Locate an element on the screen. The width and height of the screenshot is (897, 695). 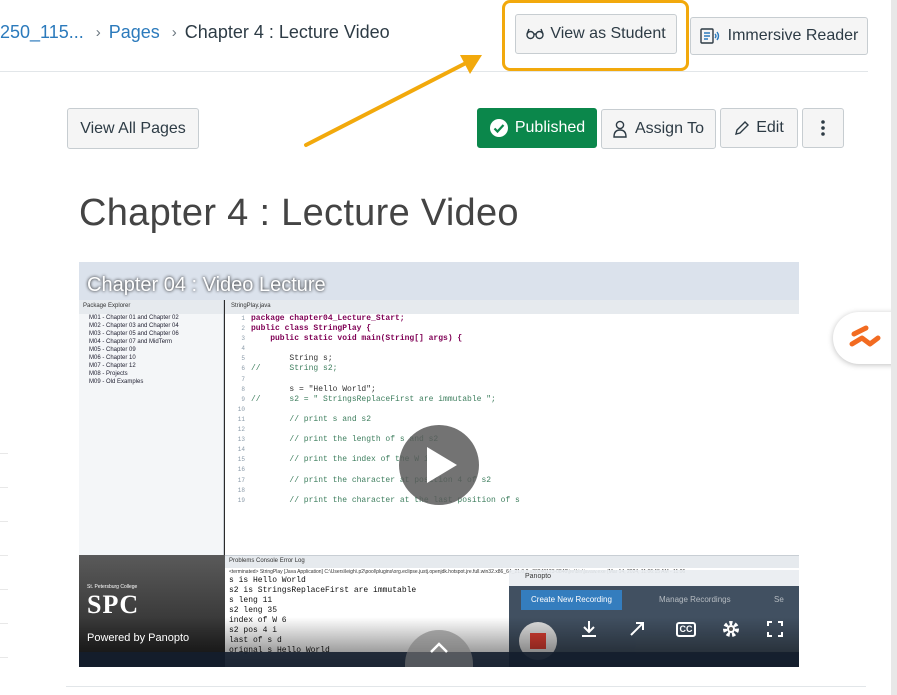
code-line: 7 is located at coordinates (512, 380).